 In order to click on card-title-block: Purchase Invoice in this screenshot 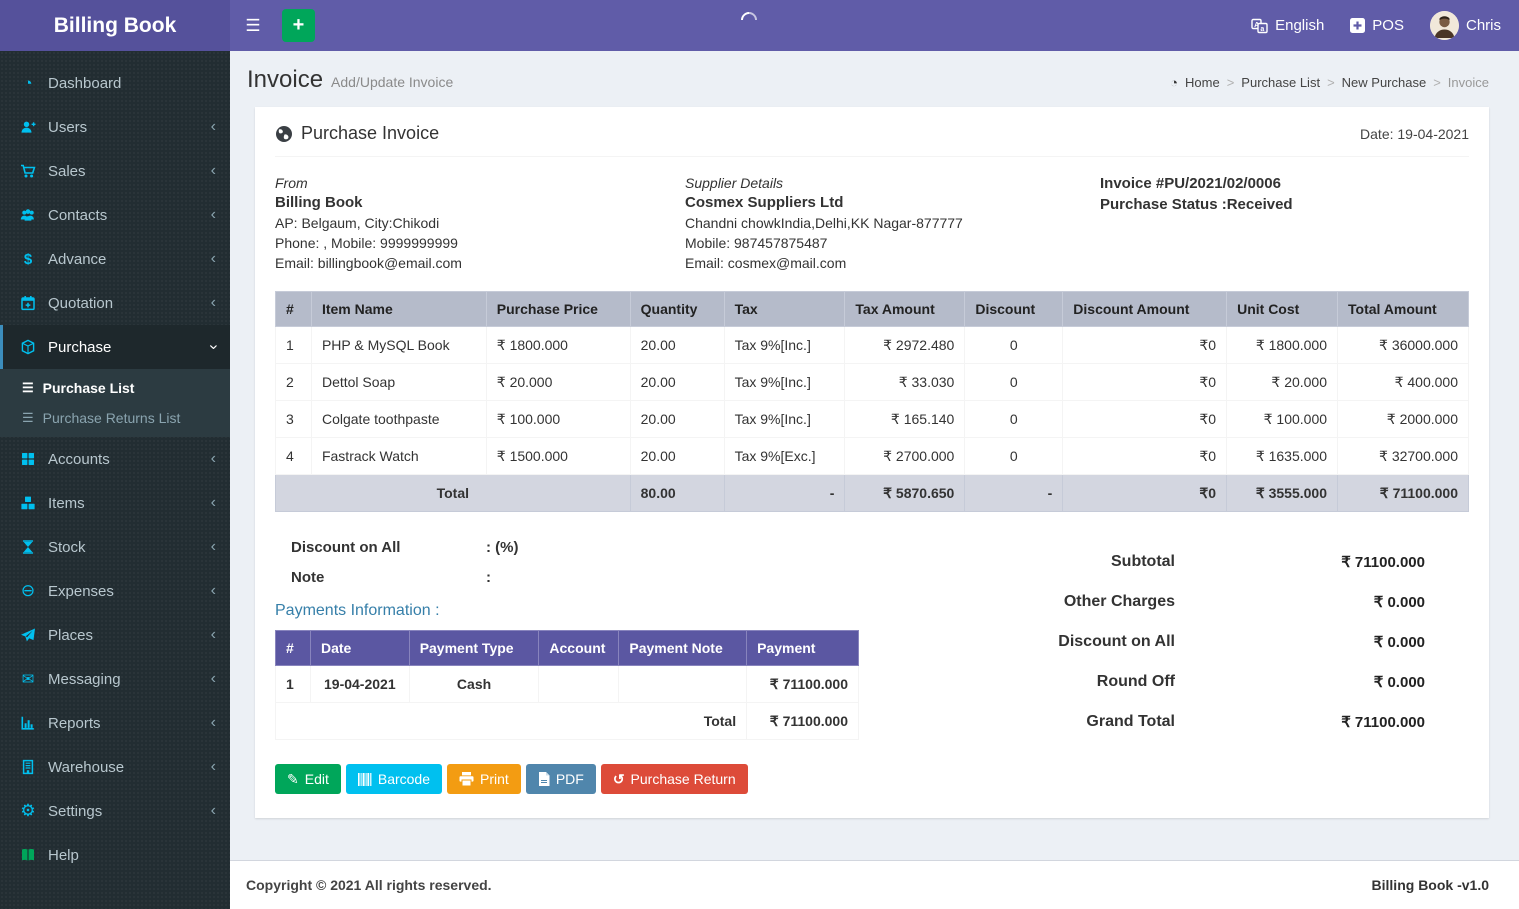, I will do `click(357, 133)`.